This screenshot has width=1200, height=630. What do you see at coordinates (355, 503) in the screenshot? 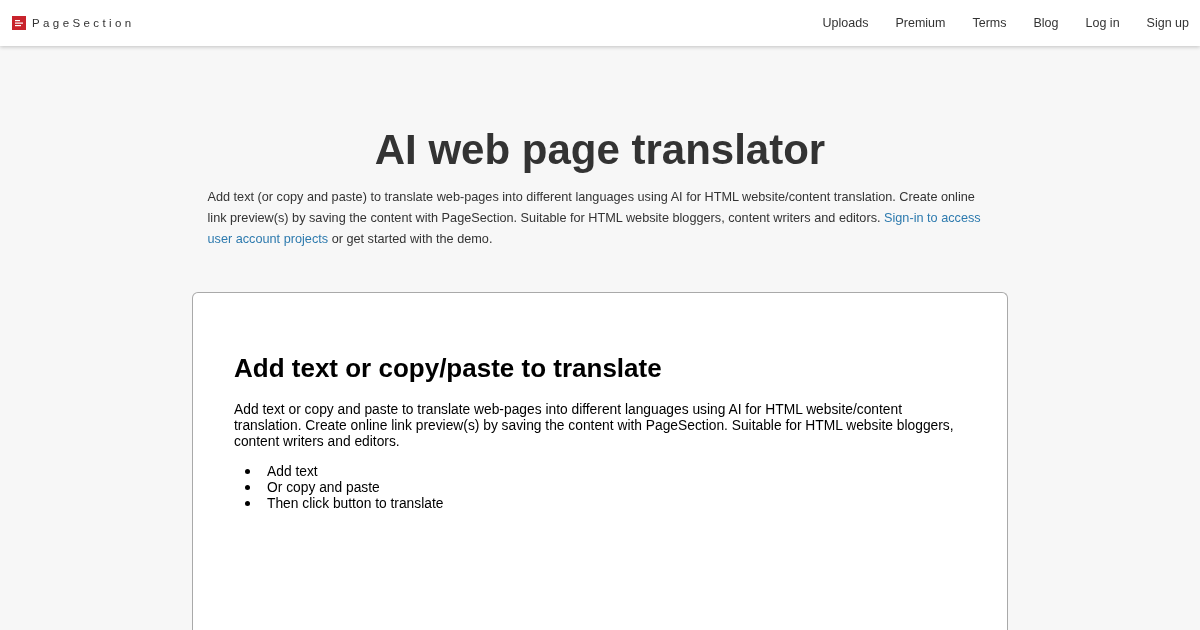
I see `list-item-text: Then click button to translate` at bounding box center [355, 503].